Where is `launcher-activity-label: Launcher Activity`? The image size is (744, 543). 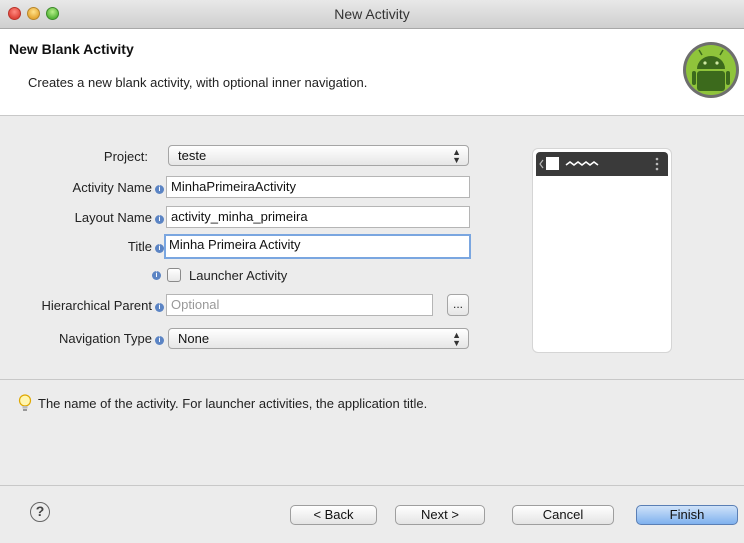 launcher-activity-label: Launcher Activity is located at coordinates (238, 275).